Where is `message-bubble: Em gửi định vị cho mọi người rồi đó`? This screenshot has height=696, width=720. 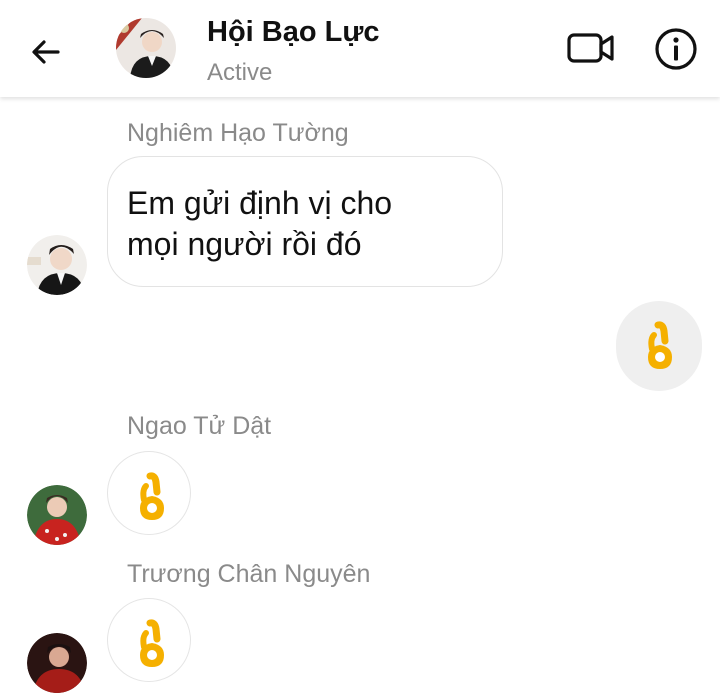
message-bubble: Em gửi định vị cho mọi người rồi đó is located at coordinates (305, 221).